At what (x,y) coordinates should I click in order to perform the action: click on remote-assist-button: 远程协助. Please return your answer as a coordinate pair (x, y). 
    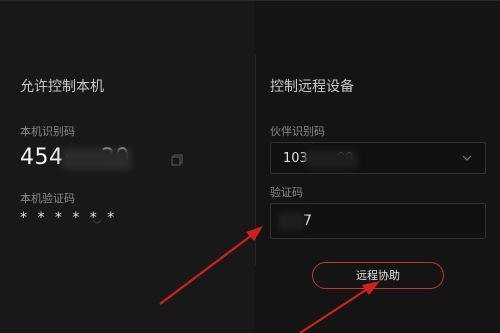
    Looking at the image, I should click on (378, 275).